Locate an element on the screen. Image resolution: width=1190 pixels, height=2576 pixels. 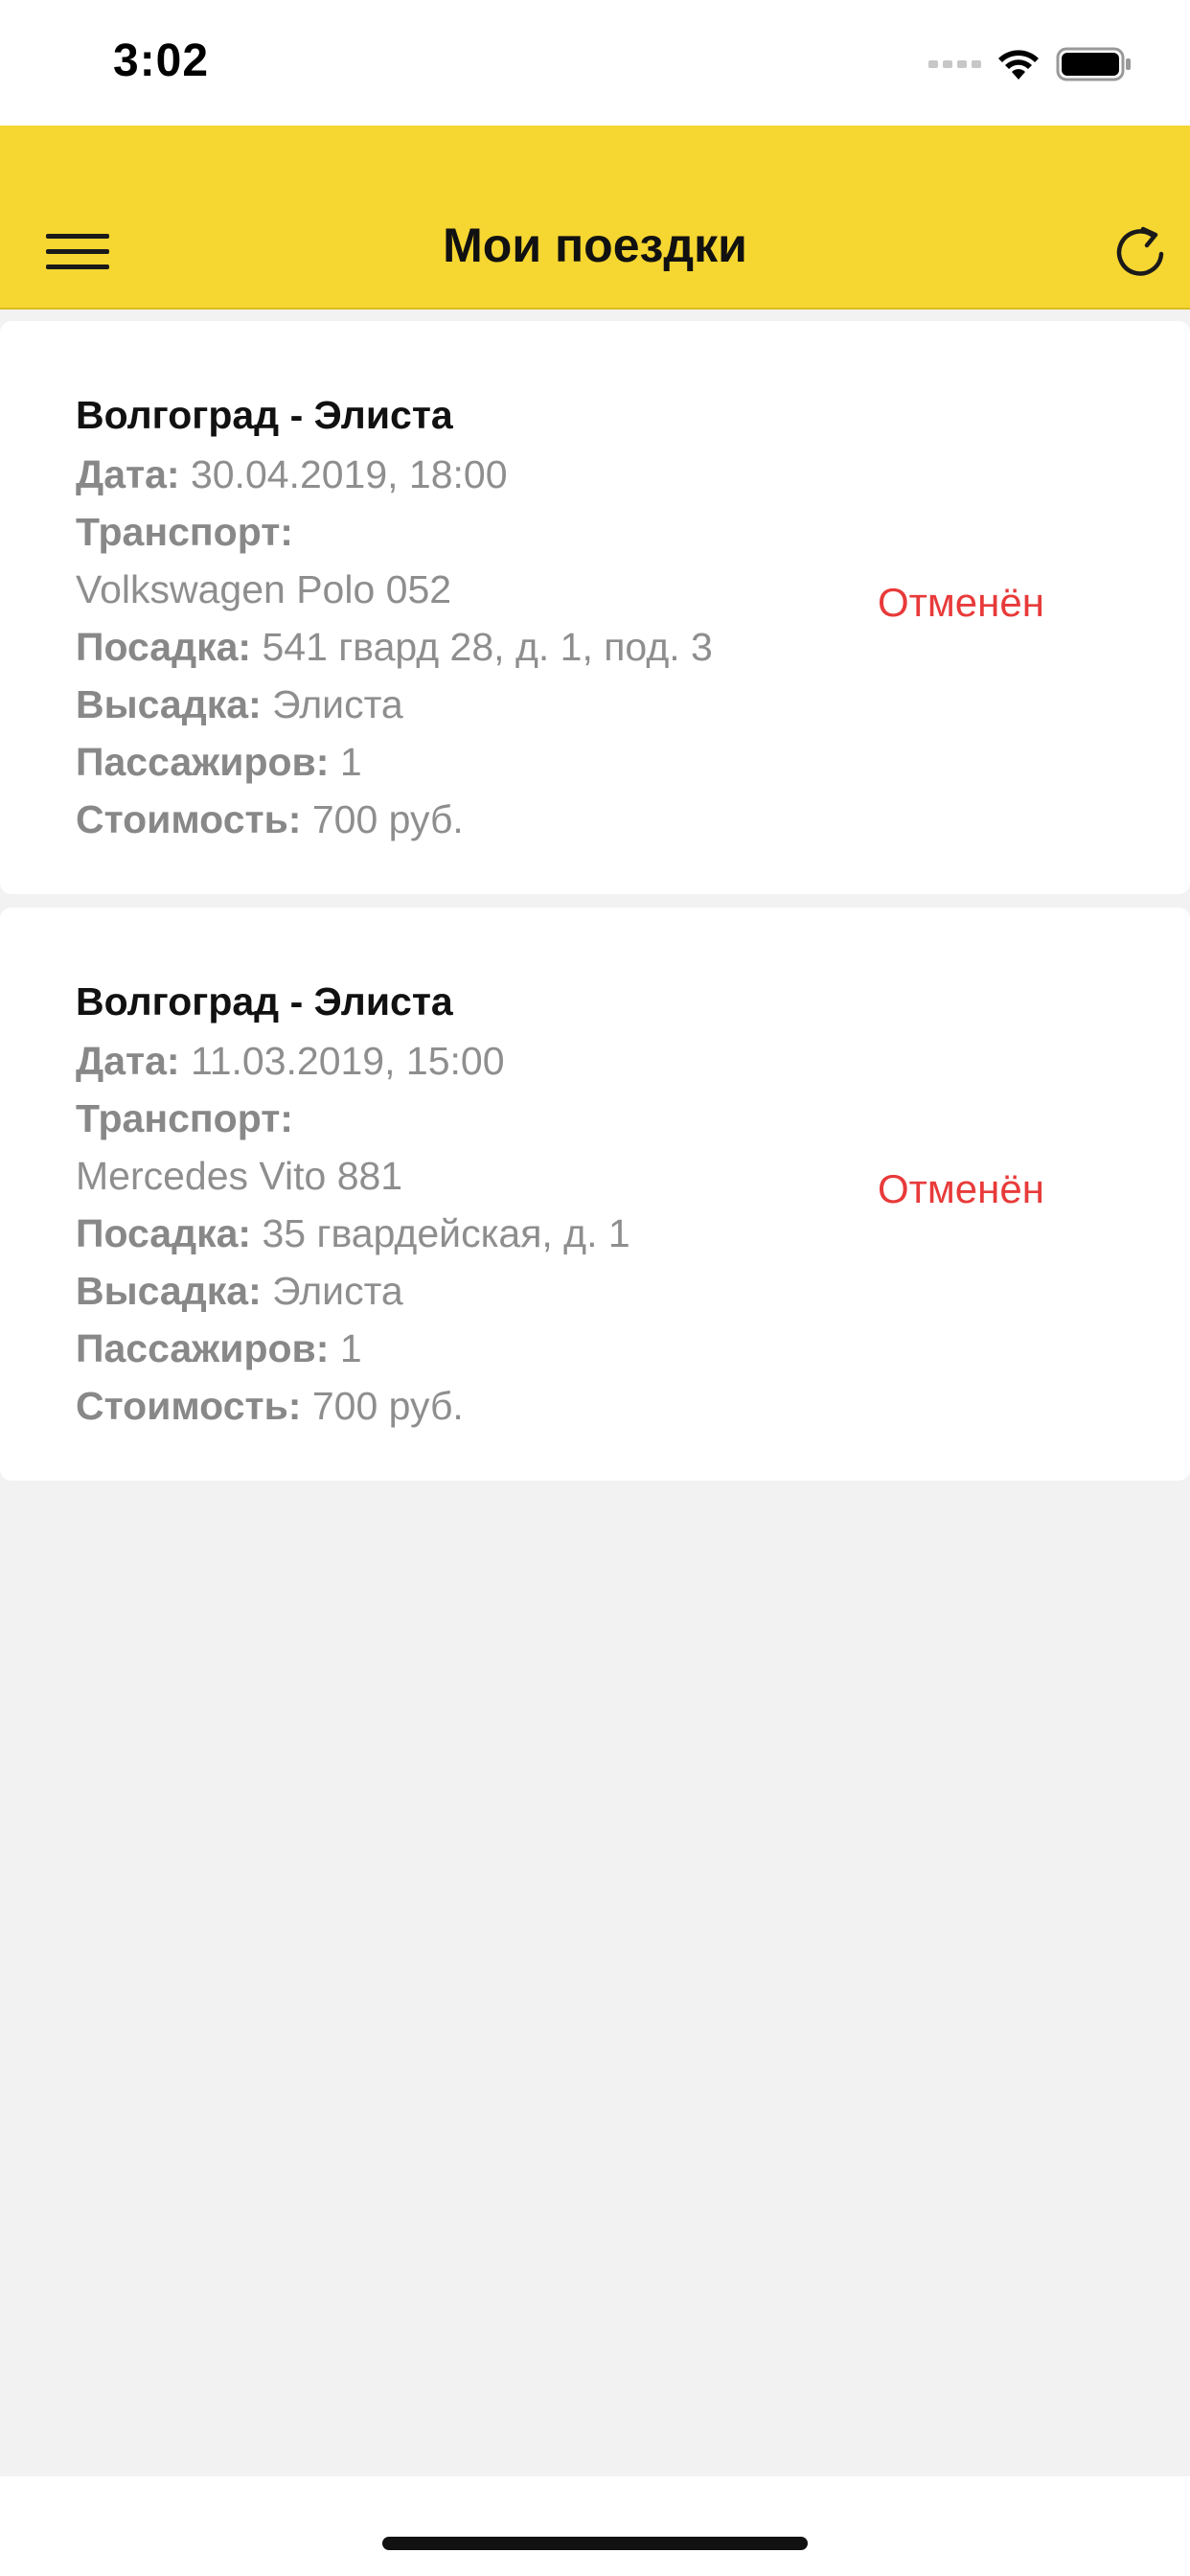
boarding-value: 35 гвардейская, д. 1 is located at coordinates (446, 1233).